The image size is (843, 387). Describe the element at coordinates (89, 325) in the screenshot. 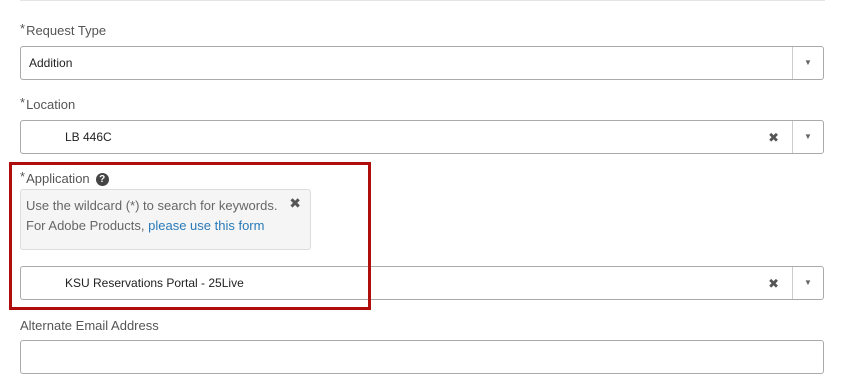

I see `alternate-email-label: Alternate Email Address` at that location.